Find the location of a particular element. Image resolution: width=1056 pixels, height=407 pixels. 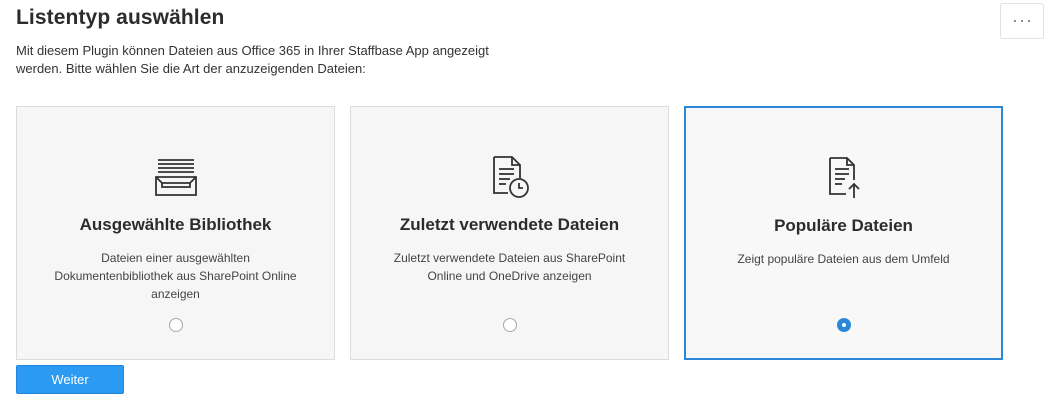

library-tray-icon is located at coordinates (175, 177).